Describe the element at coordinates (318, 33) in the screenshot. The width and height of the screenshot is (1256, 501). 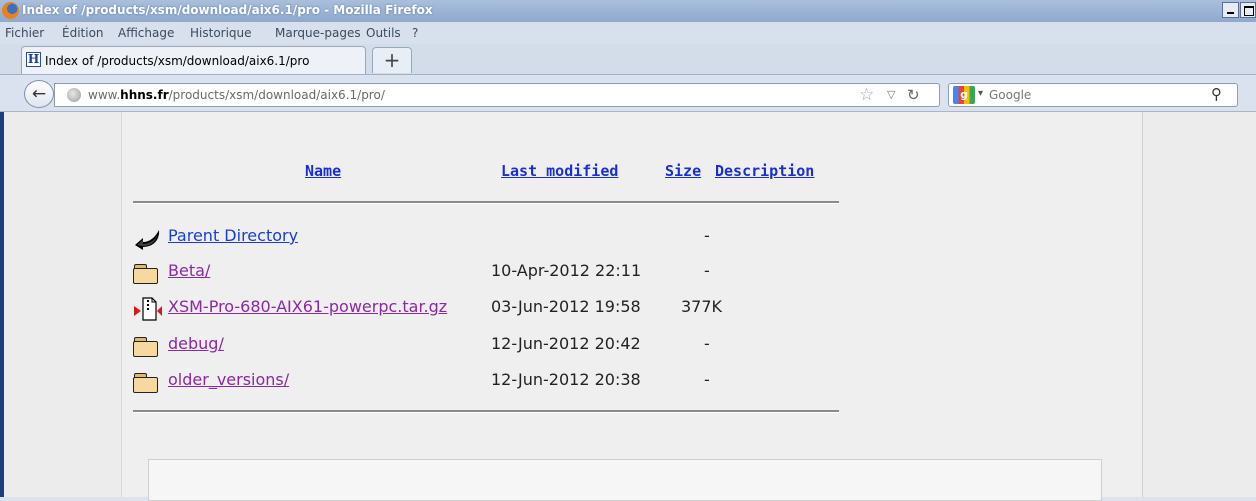
I see `menu-marque-pages: Marque-pages` at that location.